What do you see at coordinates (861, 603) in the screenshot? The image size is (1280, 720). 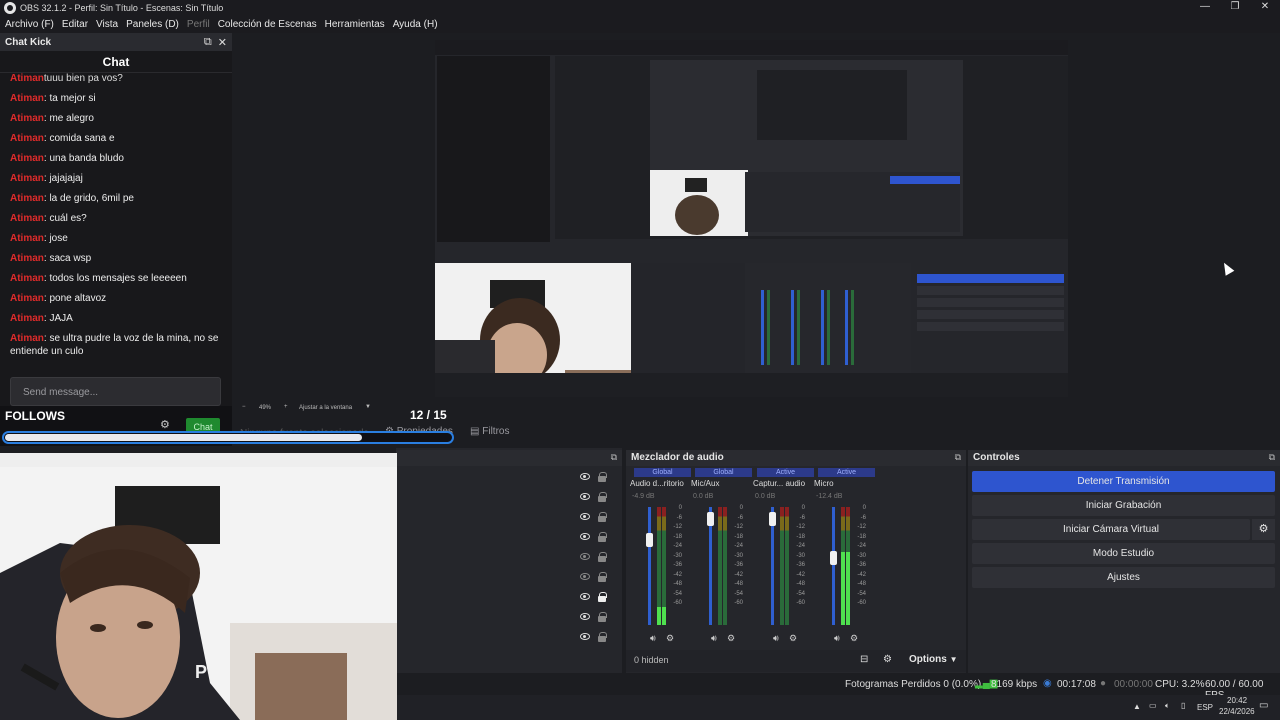 I see `db-tick-label: -60` at bounding box center [861, 603].